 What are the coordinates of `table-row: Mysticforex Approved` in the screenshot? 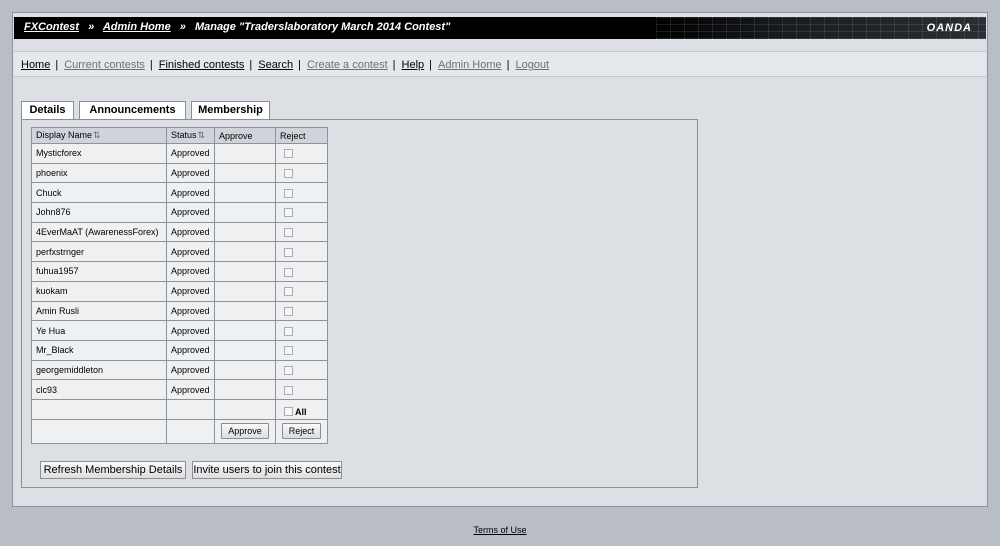 It's located at (179, 153).